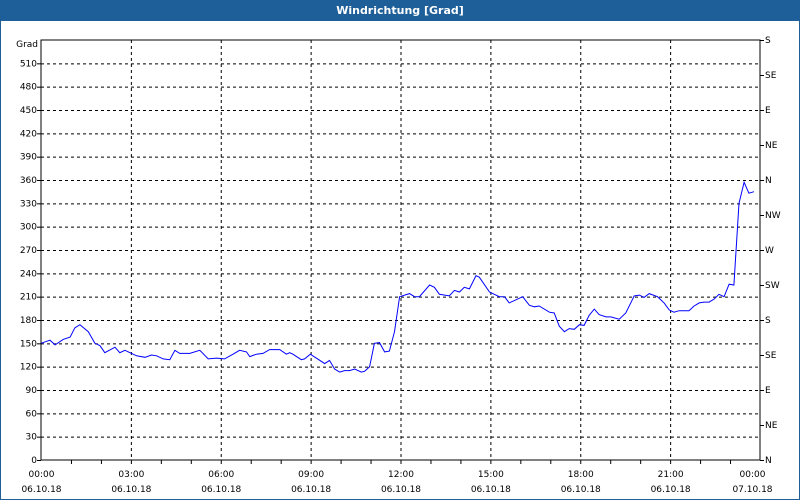 This screenshot has height=500, width=800. I want to click on compass-label: NW, so click(773, 216).